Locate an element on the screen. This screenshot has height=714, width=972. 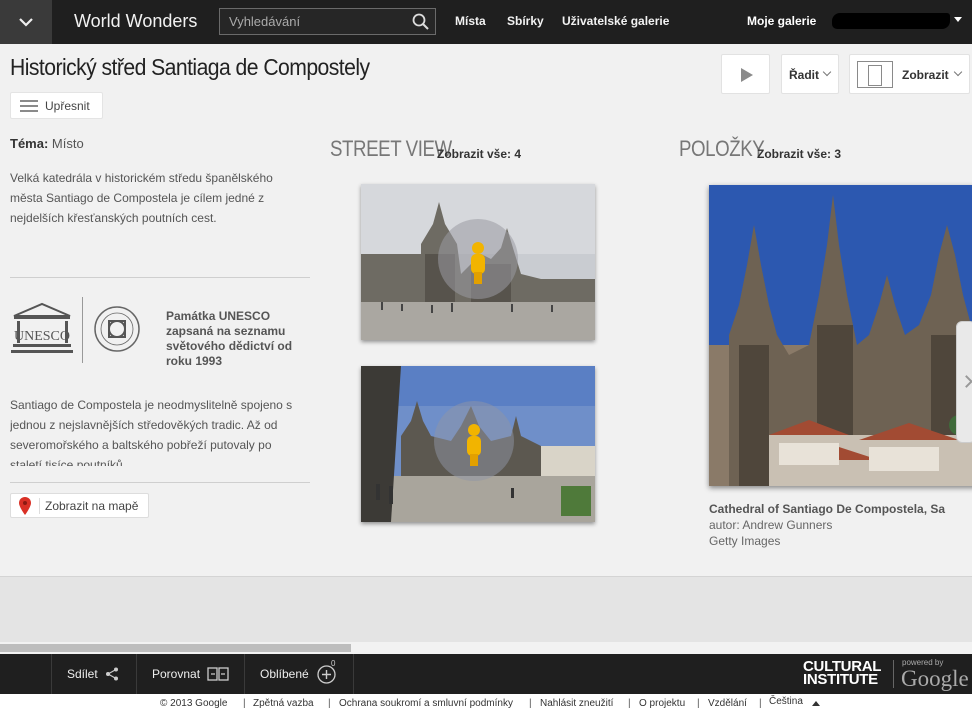
view-mode-button: Zobrazit is located at coordinates (909, 74).